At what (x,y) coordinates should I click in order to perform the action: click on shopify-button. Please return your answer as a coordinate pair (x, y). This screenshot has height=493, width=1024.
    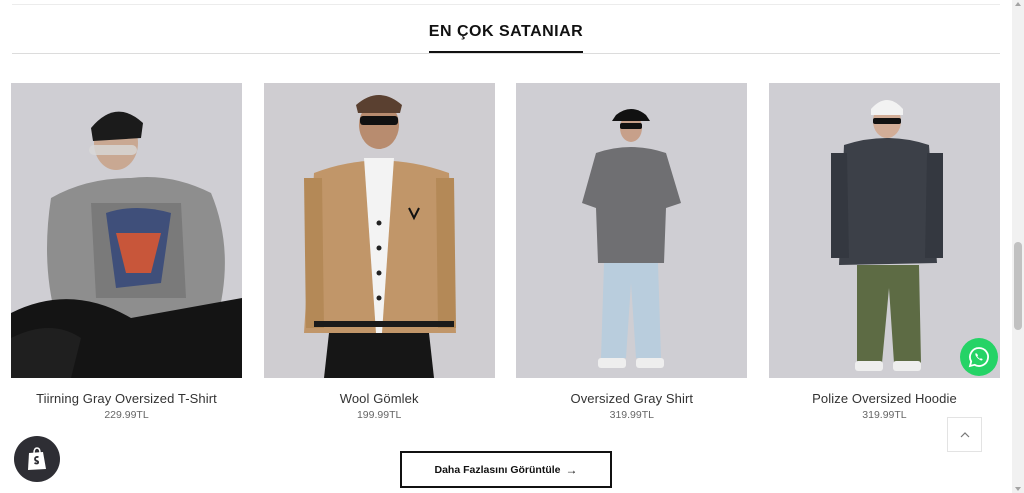
    Looking at the image, I should click on (37, 459).